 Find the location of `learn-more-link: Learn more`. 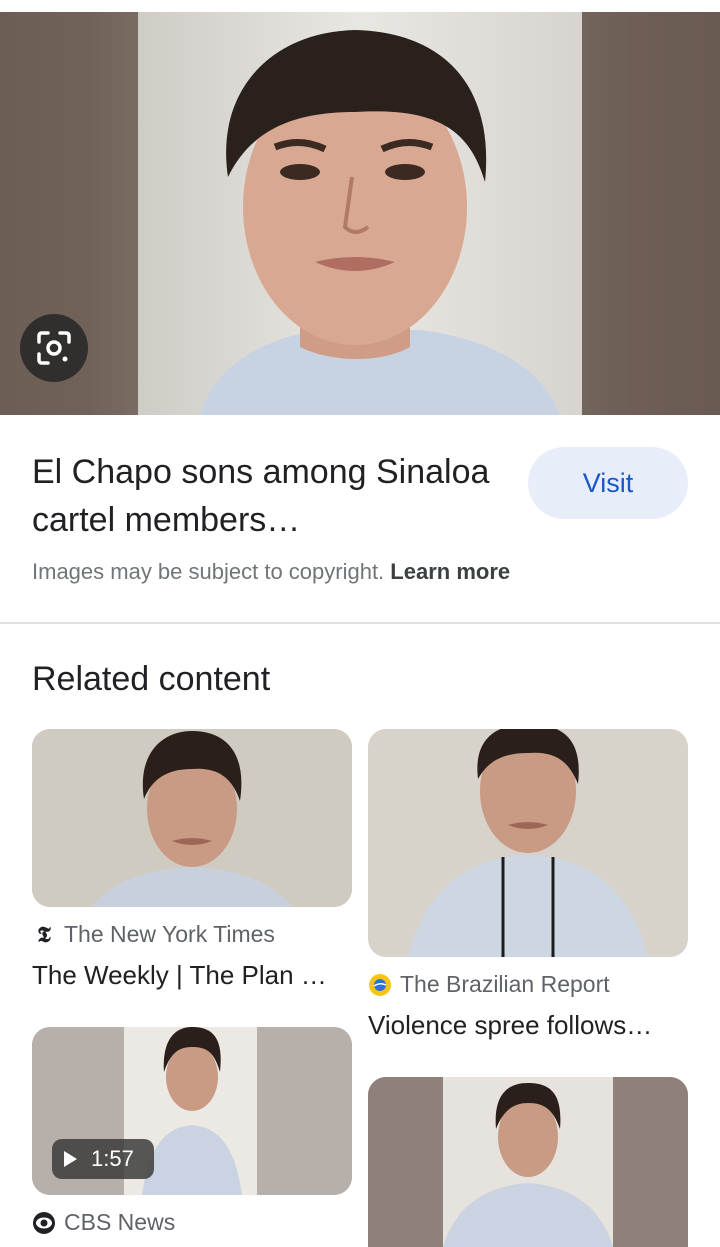

learn-more-link: Learn more is located at coordinates (450, 571).